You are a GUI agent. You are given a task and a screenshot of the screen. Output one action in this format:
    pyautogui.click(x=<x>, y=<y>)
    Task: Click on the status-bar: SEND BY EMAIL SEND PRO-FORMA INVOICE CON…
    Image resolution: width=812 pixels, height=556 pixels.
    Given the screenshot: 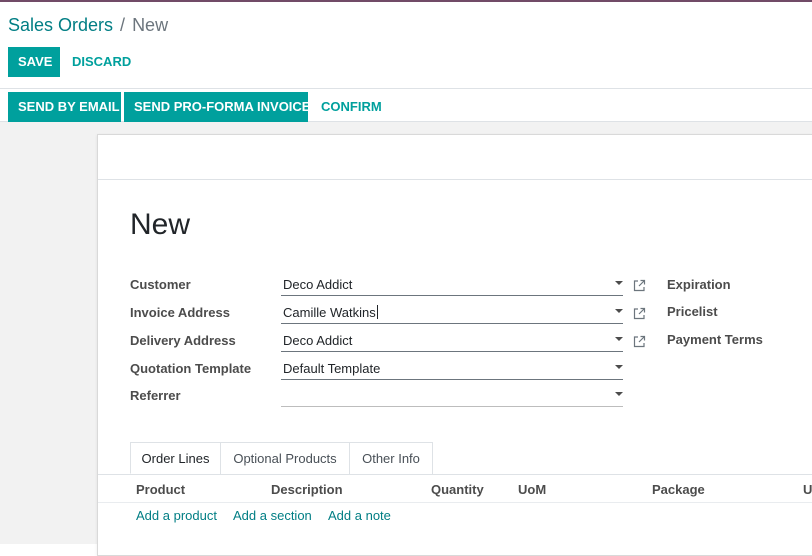 What is the action you would take?
    pyautogui.click(x=406, y=105)
    